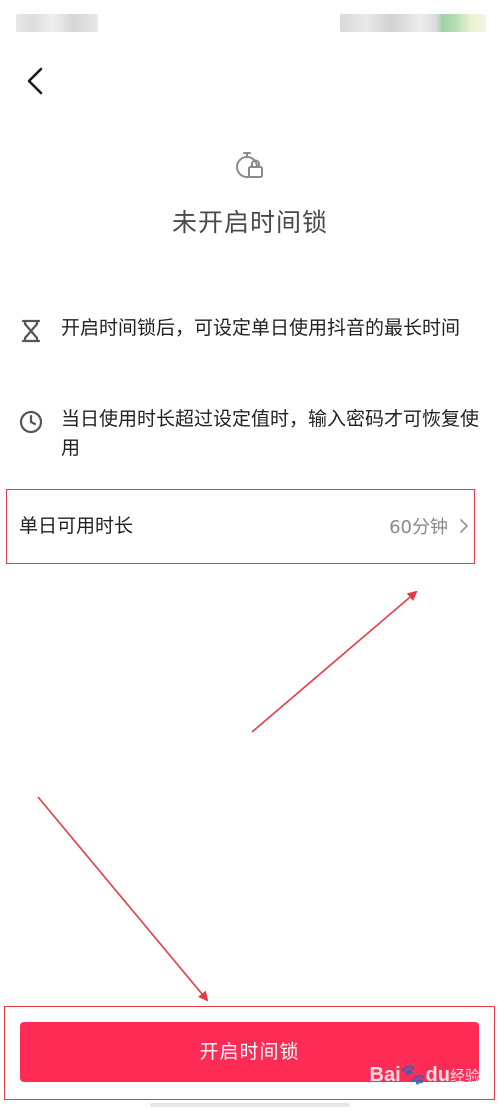  Describe the element at coordinates (334, 661) in the screenshot. I see `arrow-to-setting` at that location.